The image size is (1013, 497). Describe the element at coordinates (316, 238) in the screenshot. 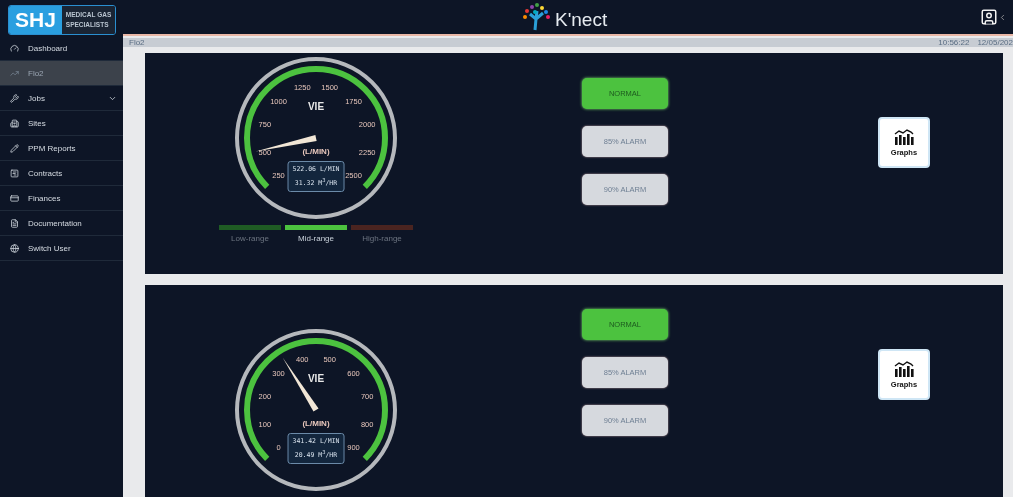

I see `range-label: Mid-range` at that location.